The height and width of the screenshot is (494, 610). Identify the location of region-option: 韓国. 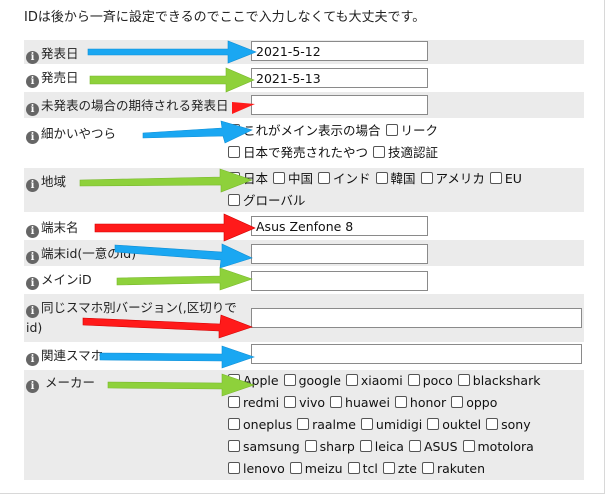
(395, 178).